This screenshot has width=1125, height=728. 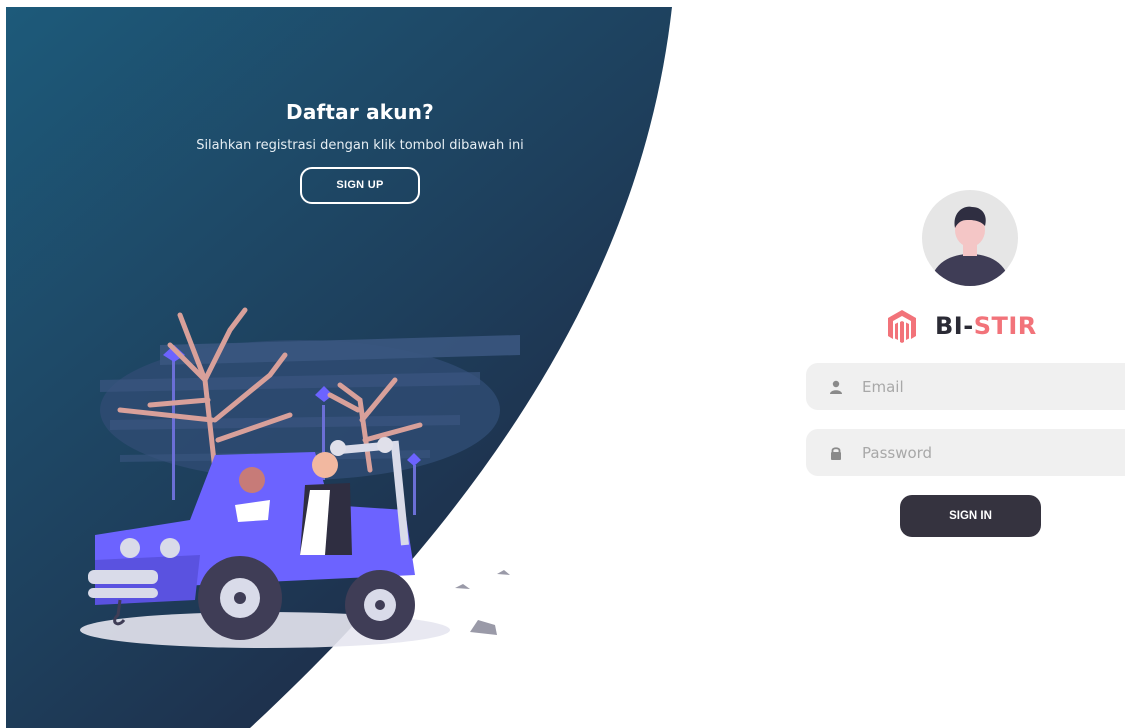 What do you see at coordinates (982, 452) in the screenshot?
I see `password-input` at bounding box center [982, 452].